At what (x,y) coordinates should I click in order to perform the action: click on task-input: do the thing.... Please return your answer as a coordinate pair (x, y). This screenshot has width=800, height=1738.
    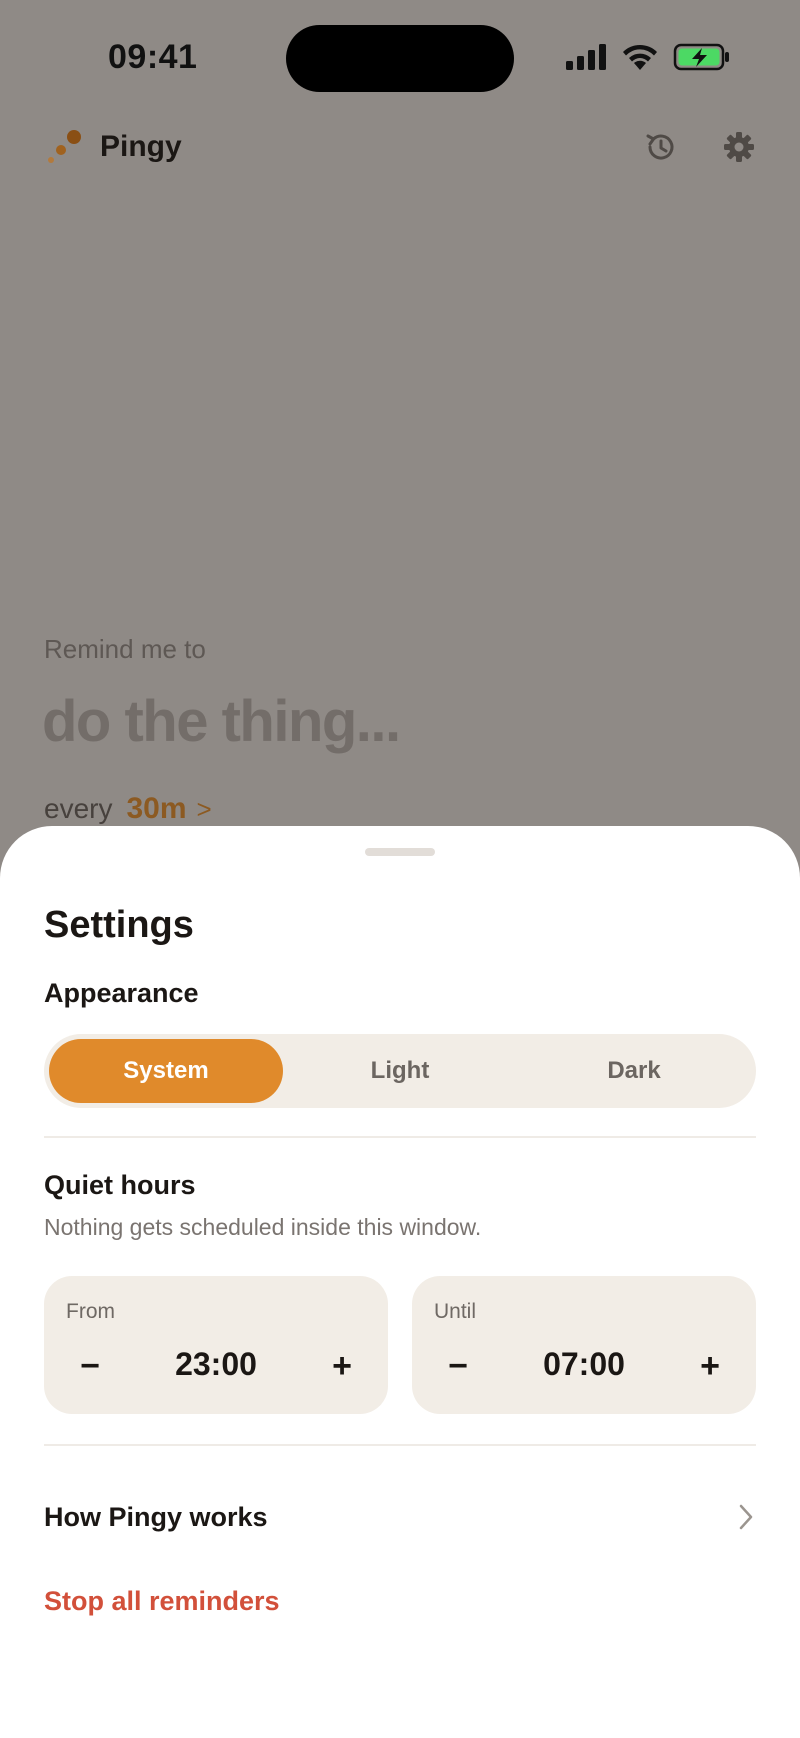
    Looking at the image, I should click on (221, 721).